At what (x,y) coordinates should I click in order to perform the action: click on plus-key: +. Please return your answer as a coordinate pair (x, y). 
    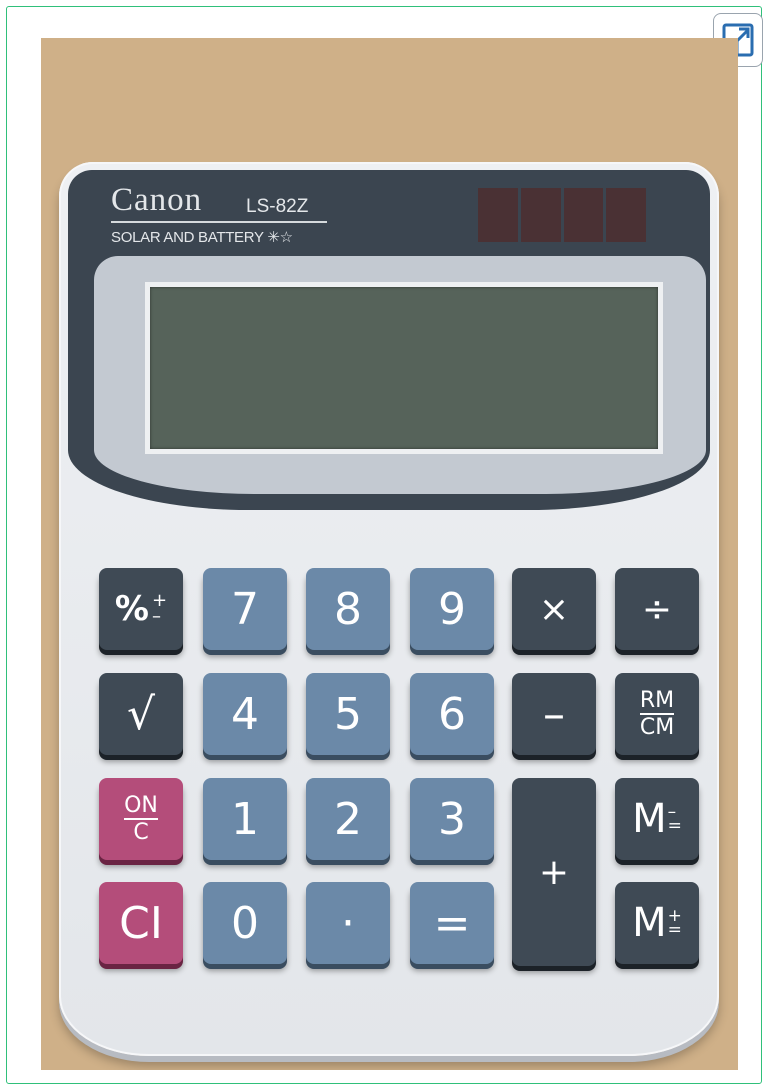
    Looking at the image, I should click on (554, 872).